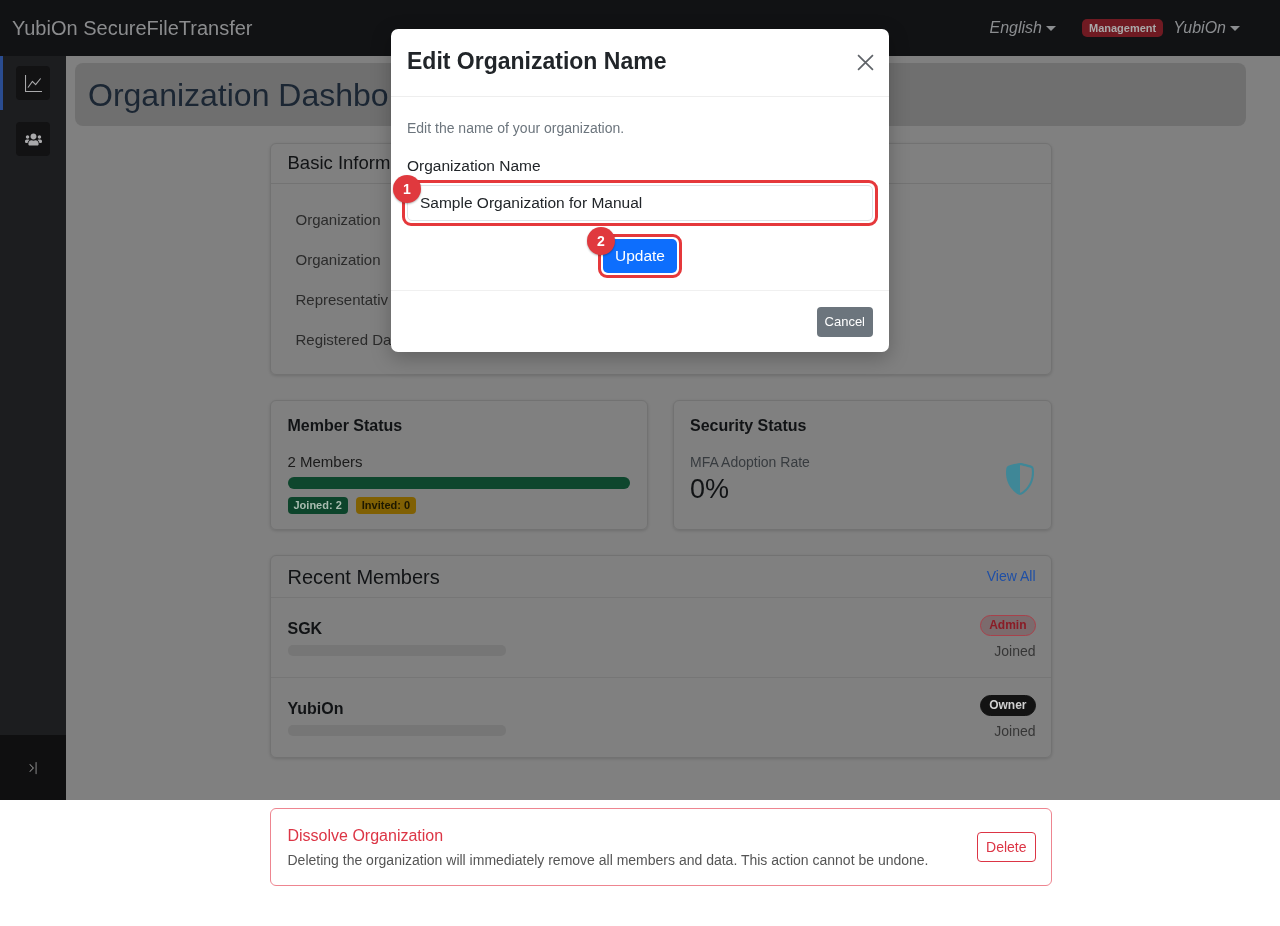  I want to click on dialog-title: Edit Organization Name, so click(537, 61).